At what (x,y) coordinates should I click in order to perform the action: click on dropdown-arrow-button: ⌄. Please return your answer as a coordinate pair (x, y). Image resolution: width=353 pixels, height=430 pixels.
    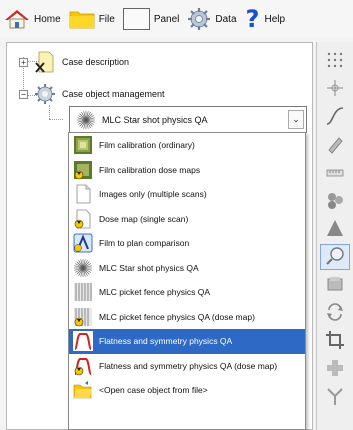
    Looking at the image, I should click on (296, 119).